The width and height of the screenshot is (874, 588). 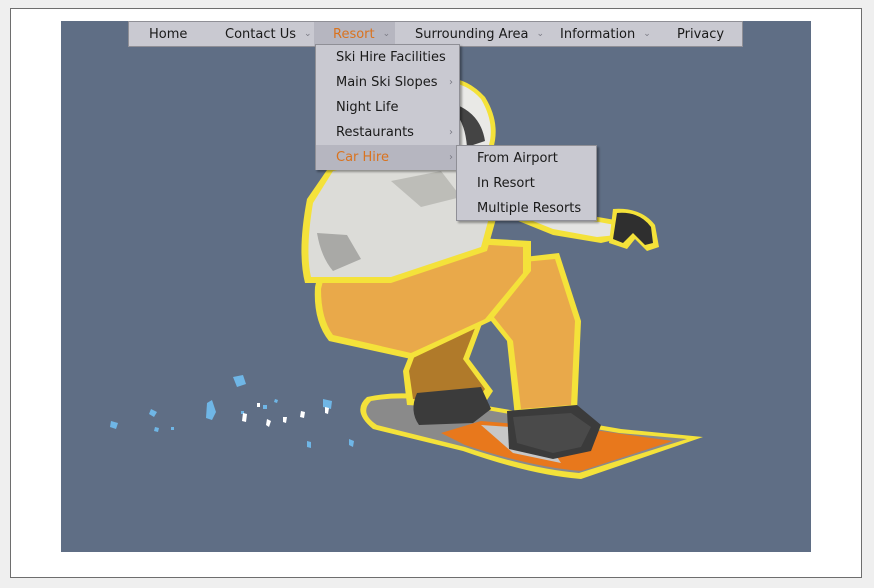 I want to click on menu-item-label: Information, so click(x=598, y=34).